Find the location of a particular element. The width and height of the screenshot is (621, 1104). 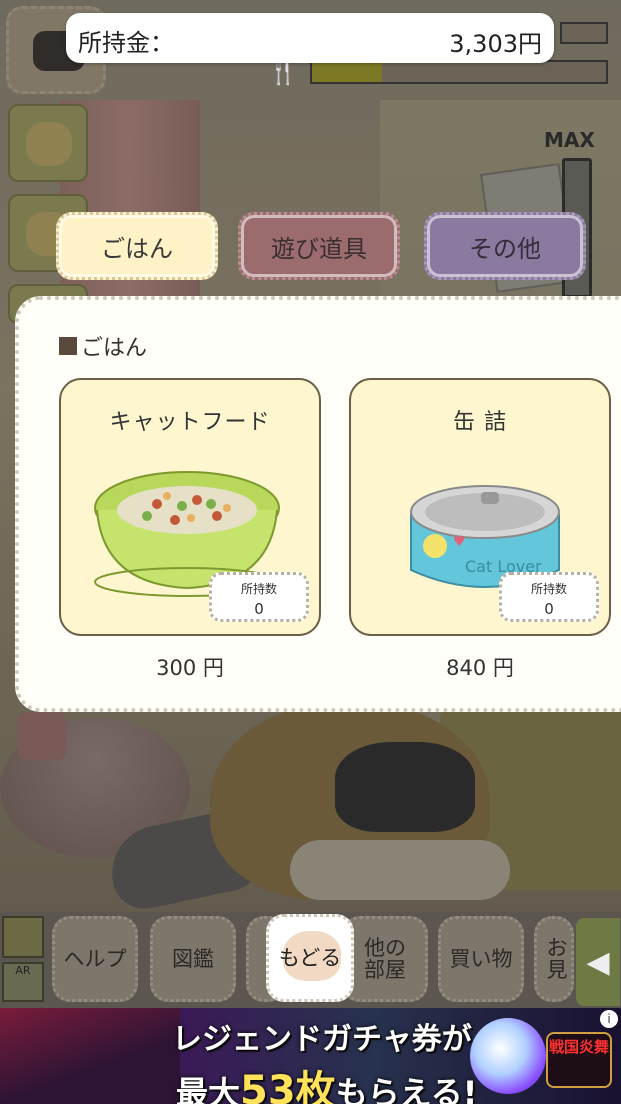

cat-icon is located at coordinates (49, 144).